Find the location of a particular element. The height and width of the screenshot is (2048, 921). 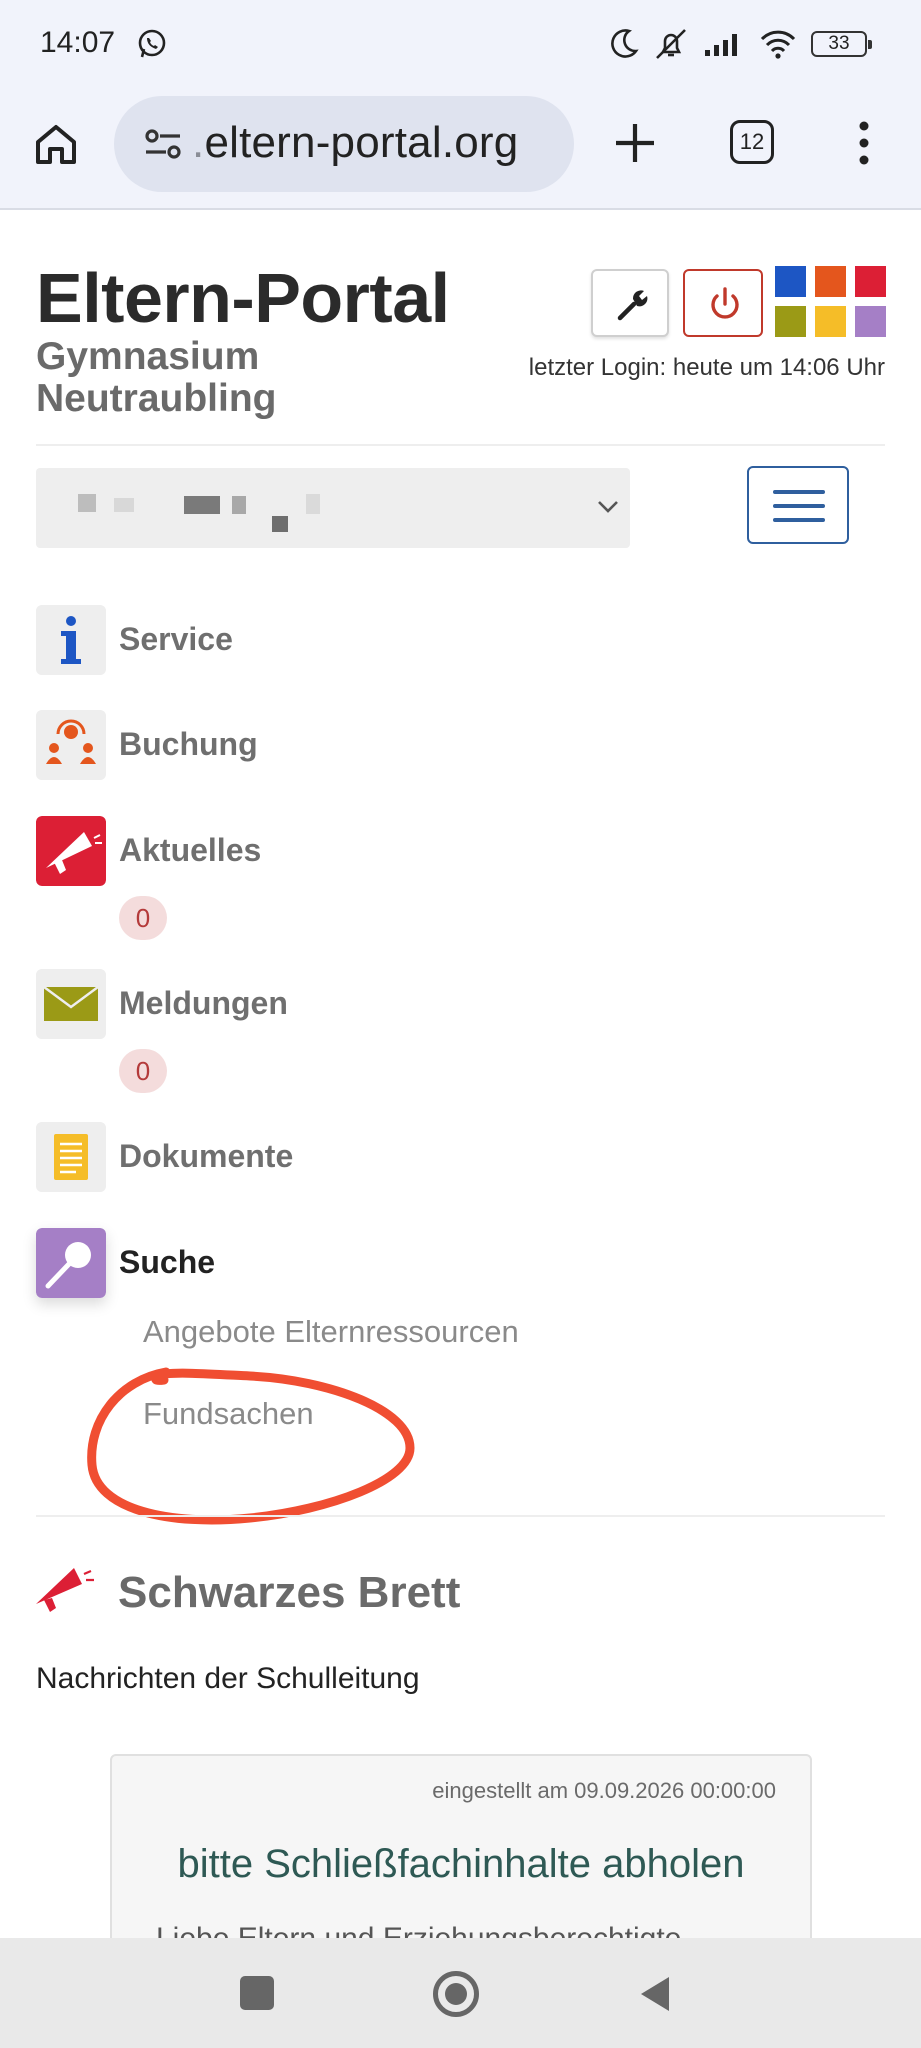

home-button is located at coordinates (456, 1994).